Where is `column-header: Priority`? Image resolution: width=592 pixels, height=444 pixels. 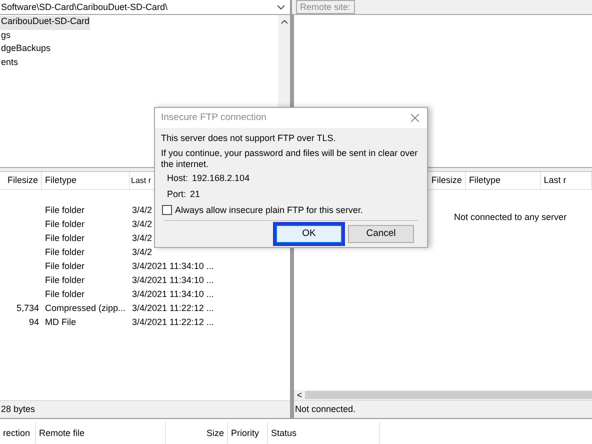 column-header: Priority is located at coordinates (245, 433).